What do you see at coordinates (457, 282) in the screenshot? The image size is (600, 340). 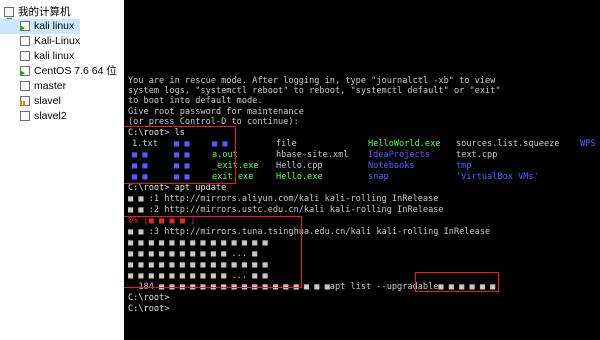 I see `annotation-box-upgradable` at bounding box center [457, 282].